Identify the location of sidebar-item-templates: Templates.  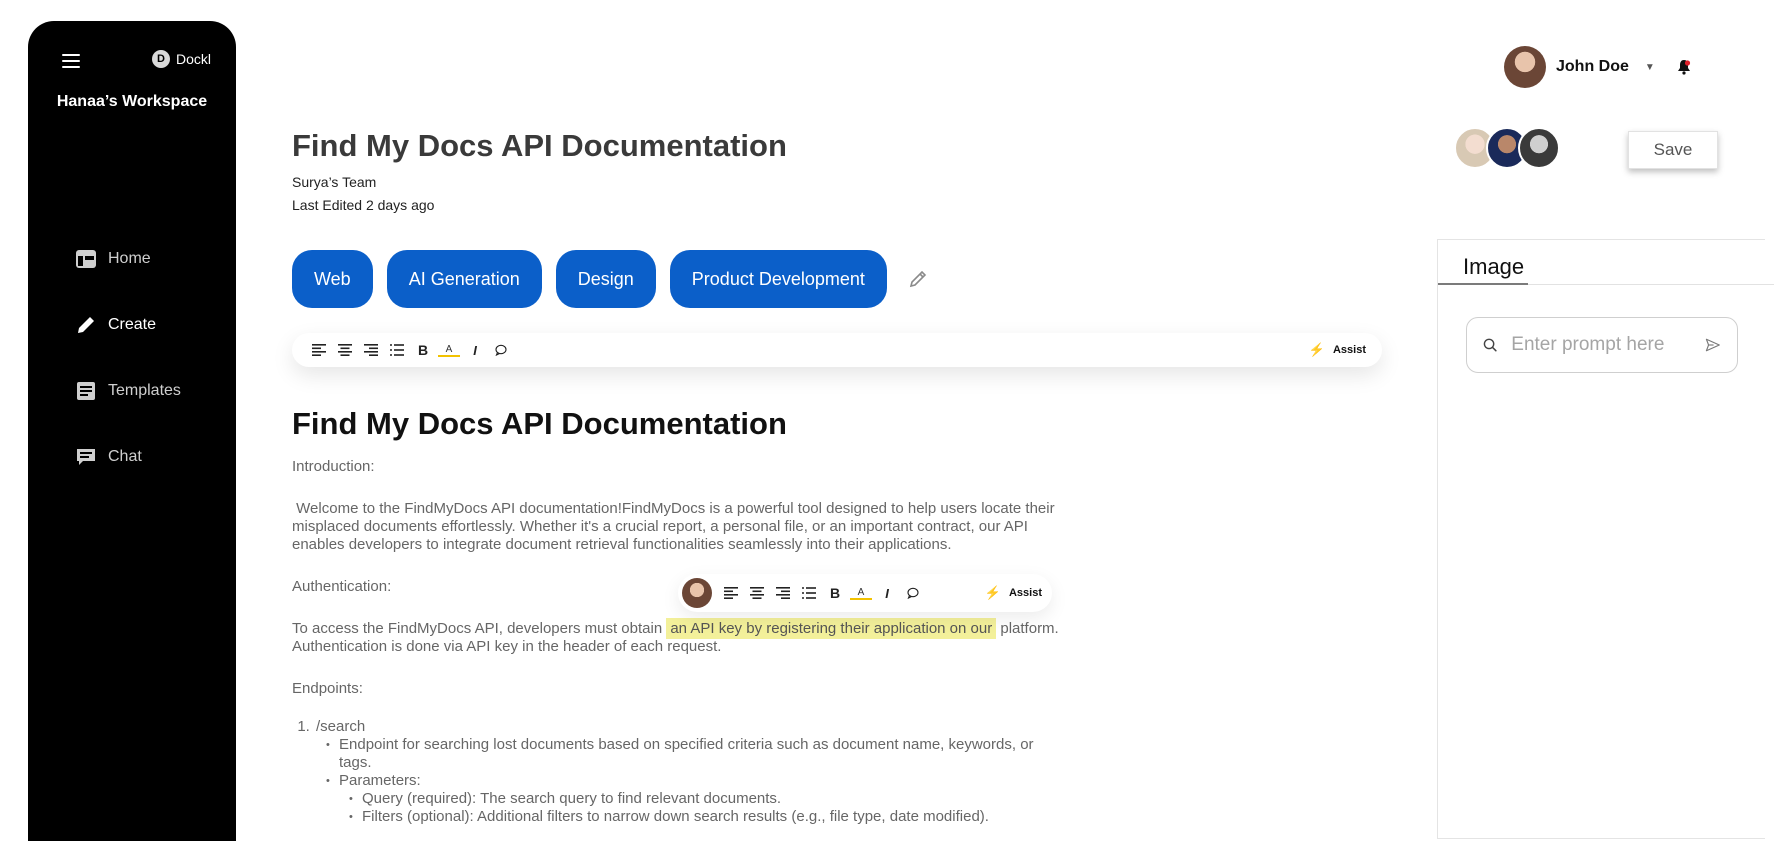
(128, 391).